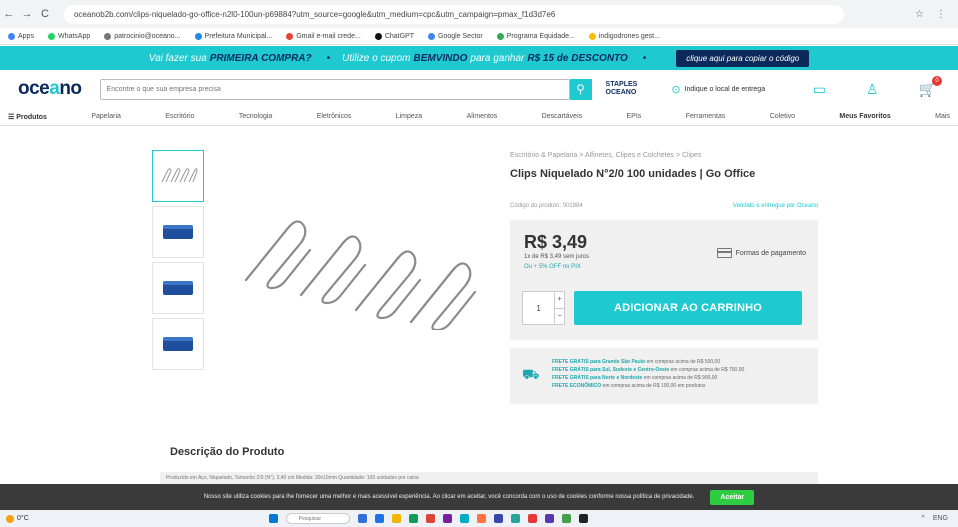 The height and width of the screenshot is (527, 958). Describe the element at coordinates (621, 88) in the screenshot. I see `staples-logo: STAPLES OCEANO` at that location.